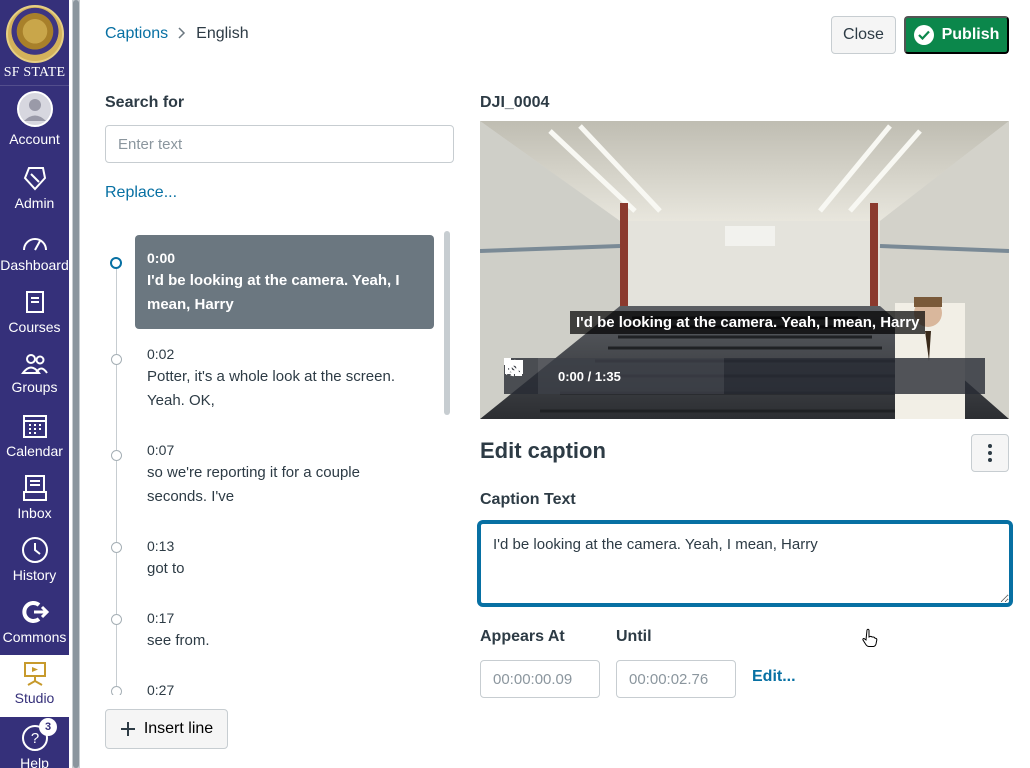 Image resolution: width=1030 pixels, height=768 pixels. I want to click on nav-label-help: Help, so click(34, 761).